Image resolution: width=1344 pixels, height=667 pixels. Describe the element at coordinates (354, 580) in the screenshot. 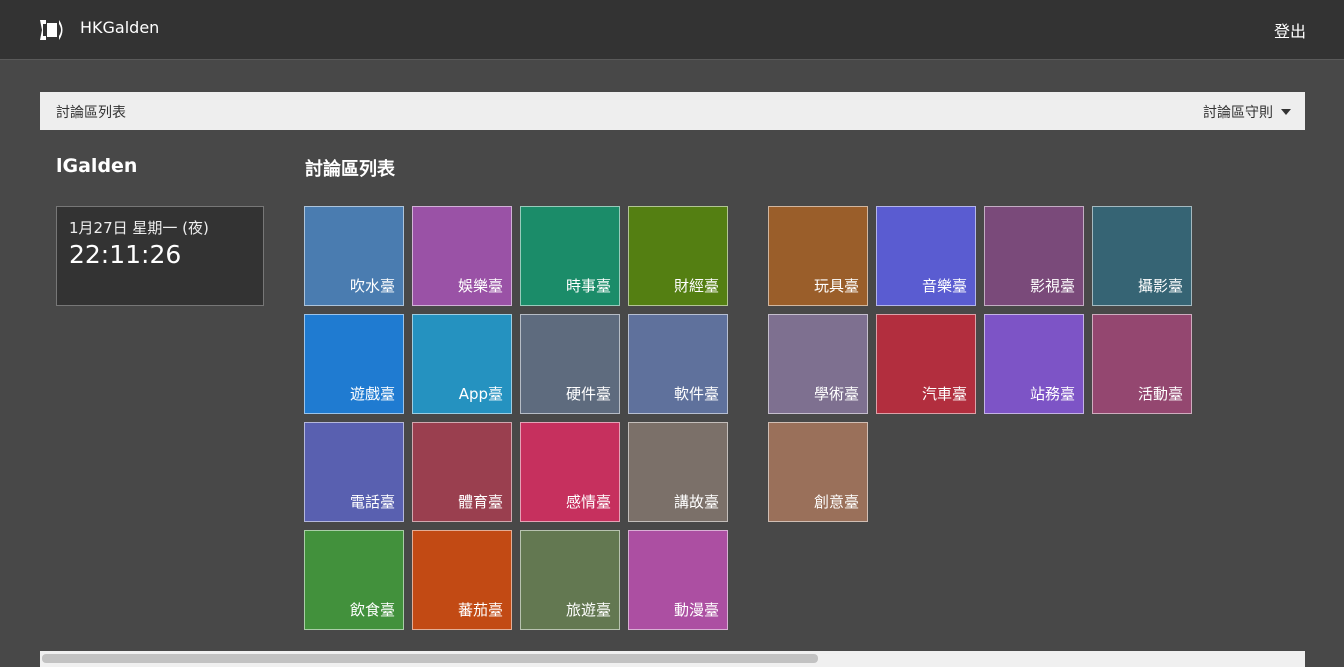

I see `board-tile: 飲食臺` at that location.